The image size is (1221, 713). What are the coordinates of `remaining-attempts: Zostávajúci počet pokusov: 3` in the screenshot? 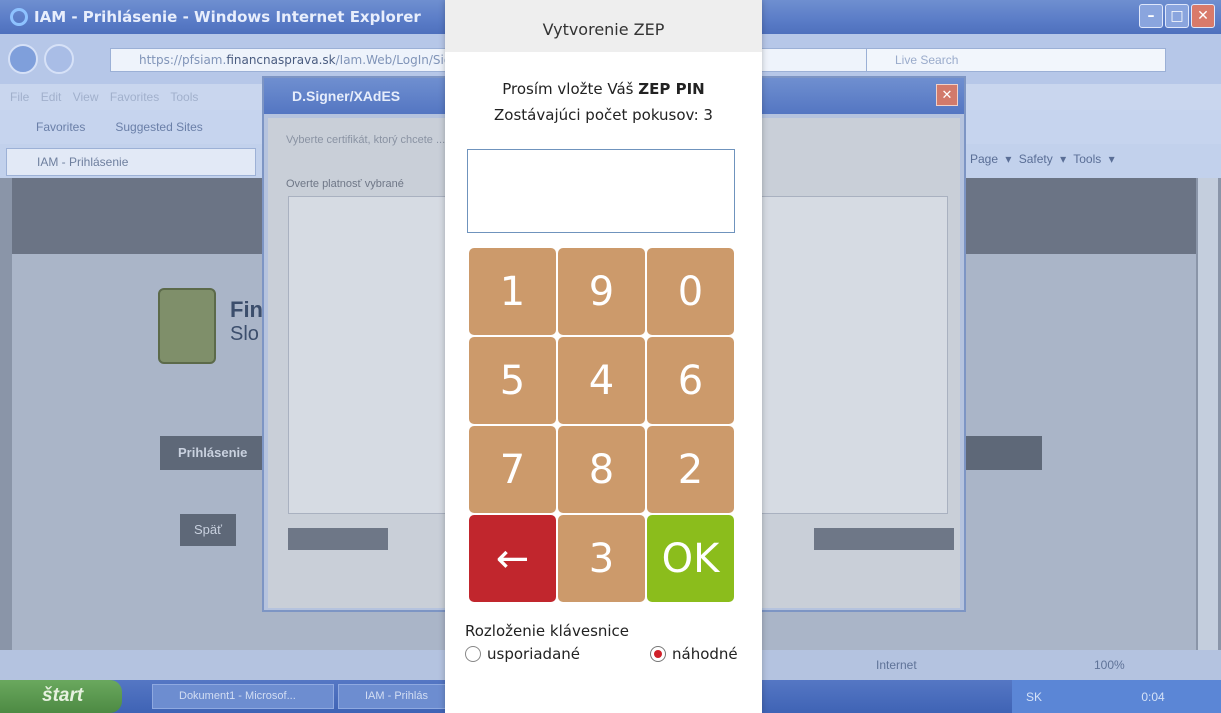 It's located at (603, 115).